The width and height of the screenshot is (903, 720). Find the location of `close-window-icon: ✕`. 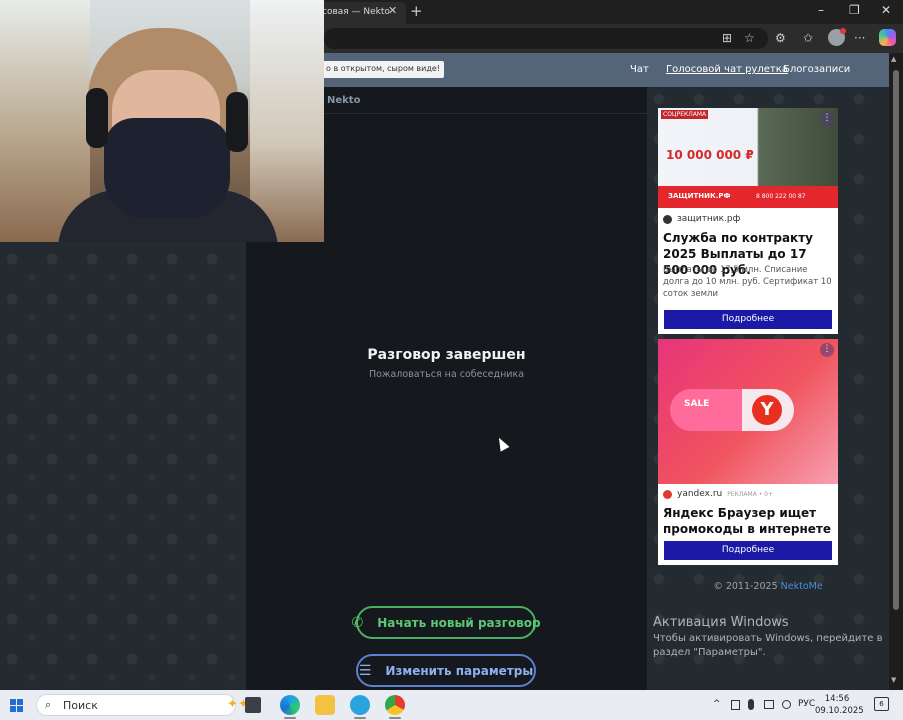

close-window-icon: ✕ is located at coordinates (886, 10).